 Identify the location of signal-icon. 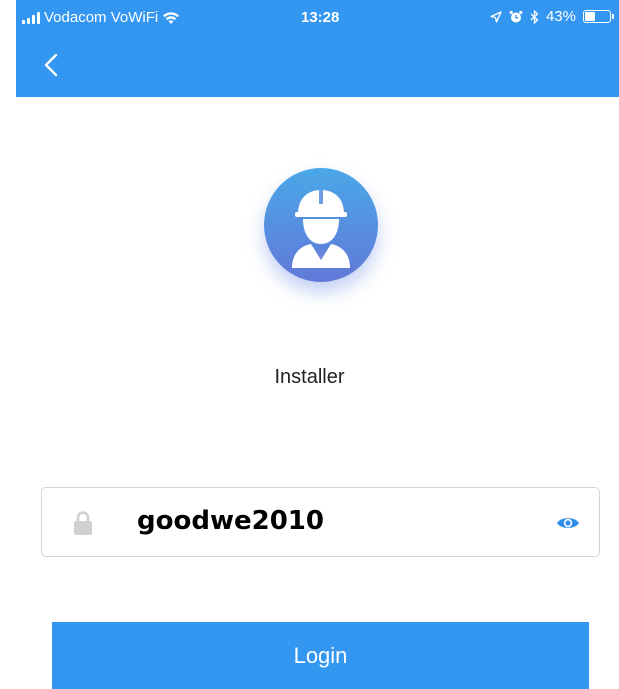
(31, 17).